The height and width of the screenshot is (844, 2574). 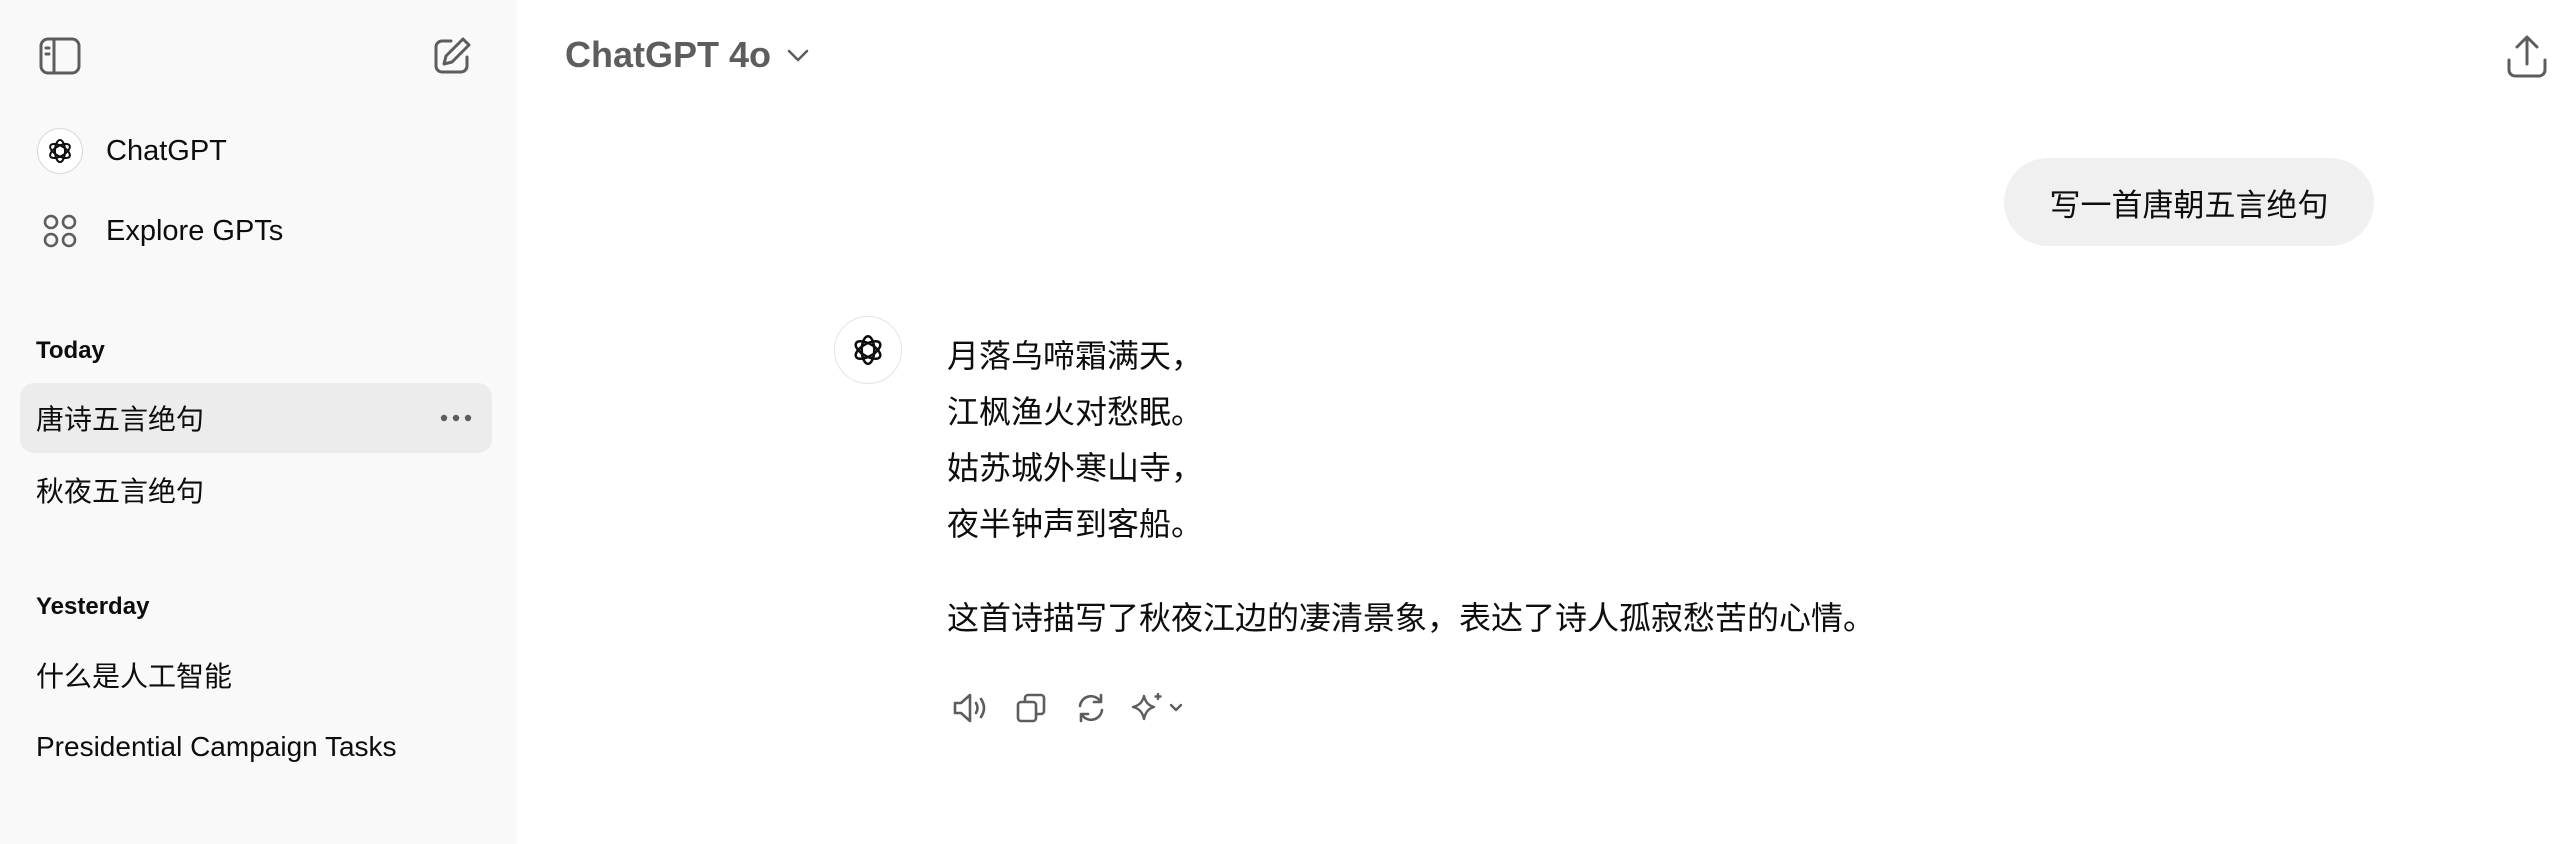 I want to click on chat-history-item: Presidential Campaign Tasks, so click(x=256, y=747).